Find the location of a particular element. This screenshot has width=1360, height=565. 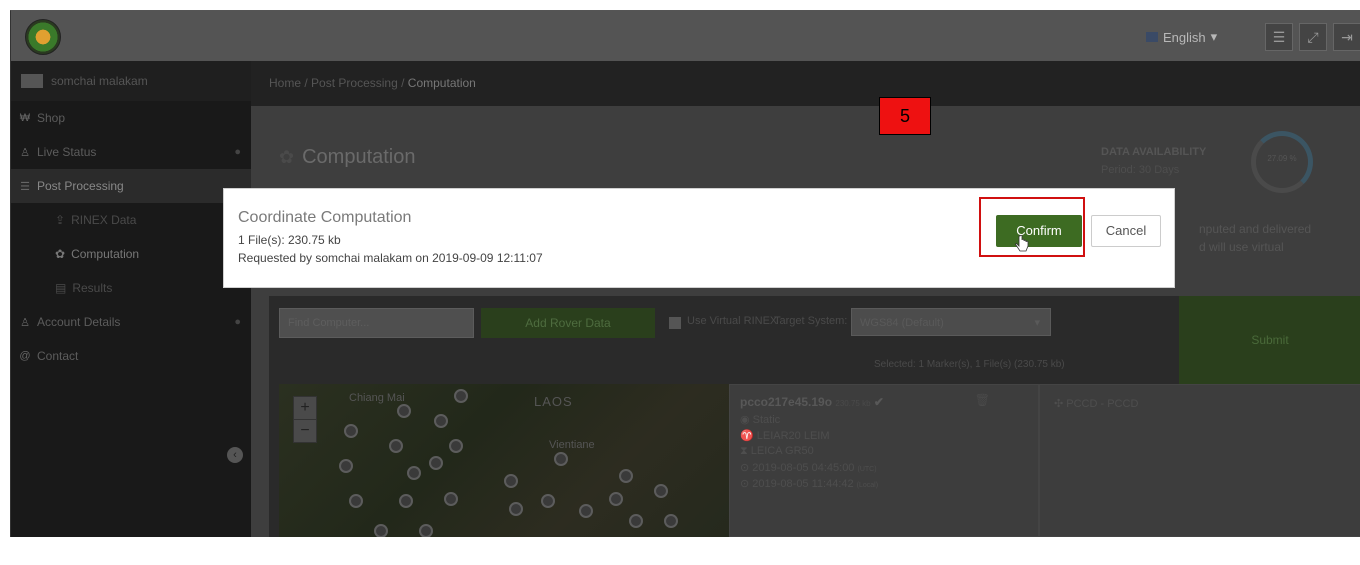

station-map: + − Chiang Mai LAOS Vientiane is located at coordinates (504, 460).